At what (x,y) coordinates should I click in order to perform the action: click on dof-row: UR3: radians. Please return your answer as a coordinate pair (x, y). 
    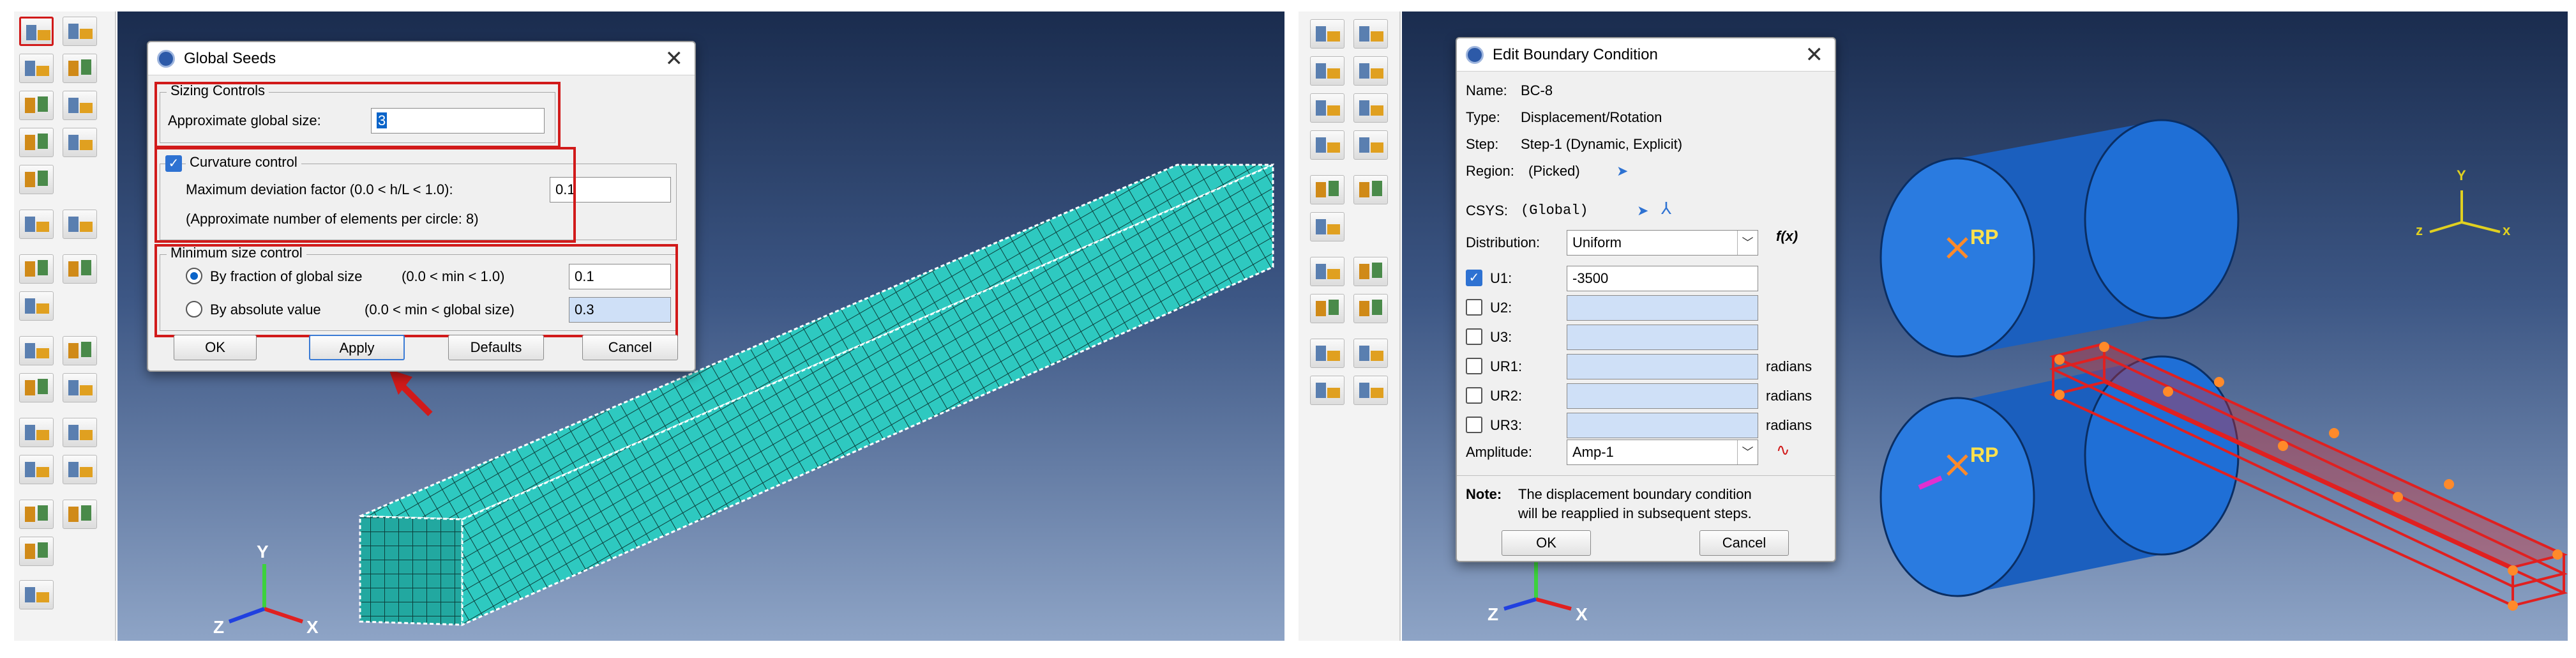
    Looking at the image, I should click on (1646, 425).